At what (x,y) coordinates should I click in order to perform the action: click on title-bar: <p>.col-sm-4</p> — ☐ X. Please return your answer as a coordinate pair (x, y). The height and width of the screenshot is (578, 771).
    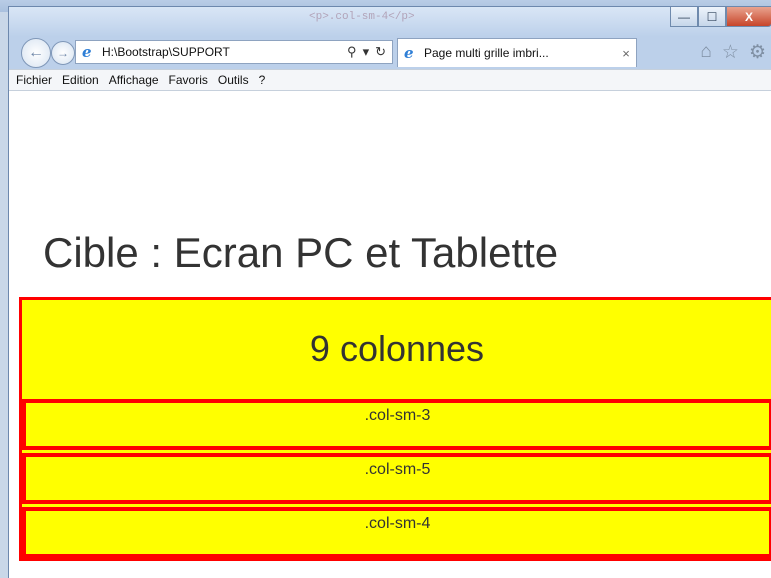
    Looking at the image, I should click on (390, 22).